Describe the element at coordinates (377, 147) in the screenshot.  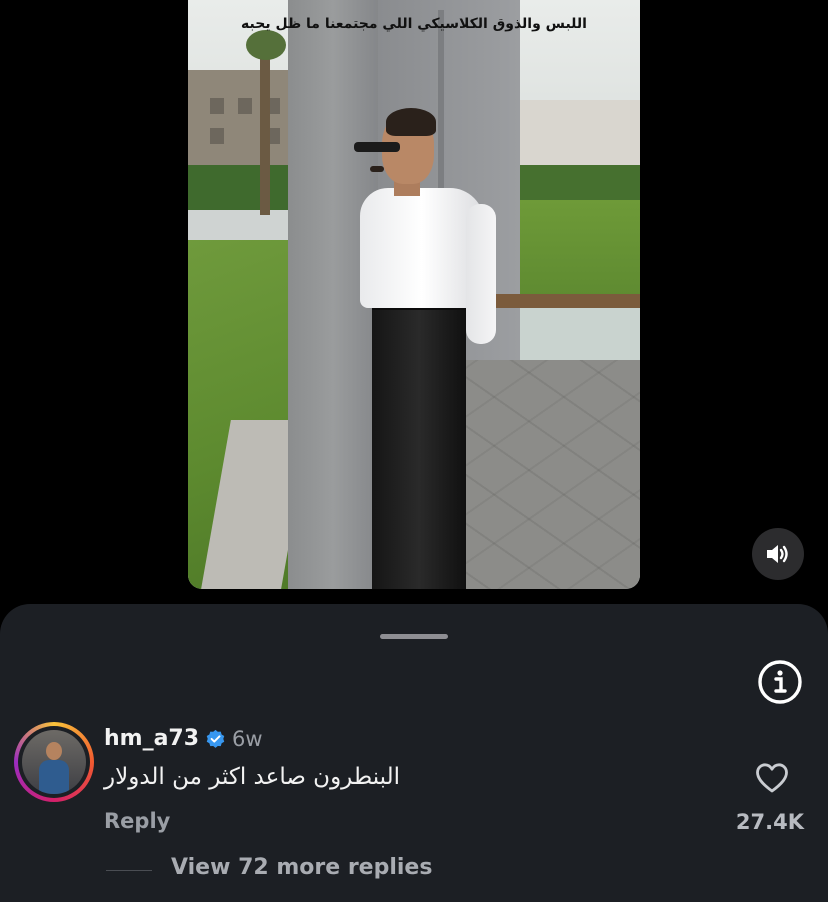
I see `person-sunglasses` at that location.